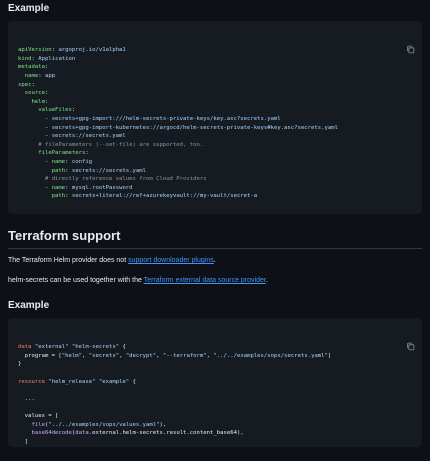 The height and width of the screenshot is (461, 430). What do you see at coordinates (23, 441) in the screenshot?
I see `code-token: ]` at bounding box center [23, 441].